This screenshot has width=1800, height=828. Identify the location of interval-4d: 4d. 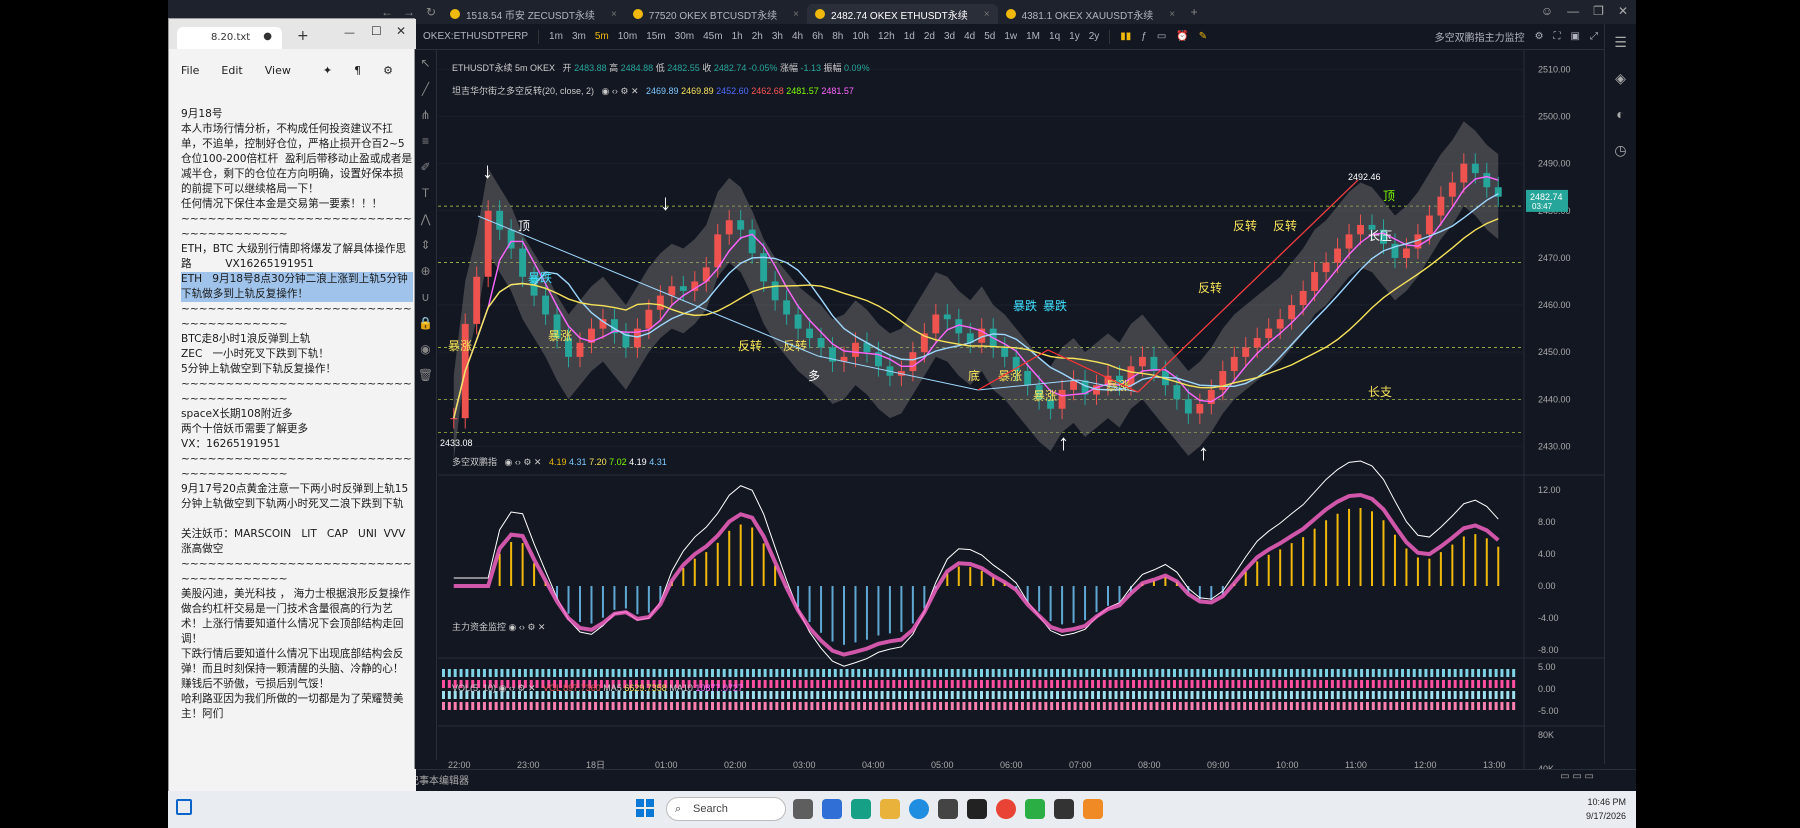
(969, 36).